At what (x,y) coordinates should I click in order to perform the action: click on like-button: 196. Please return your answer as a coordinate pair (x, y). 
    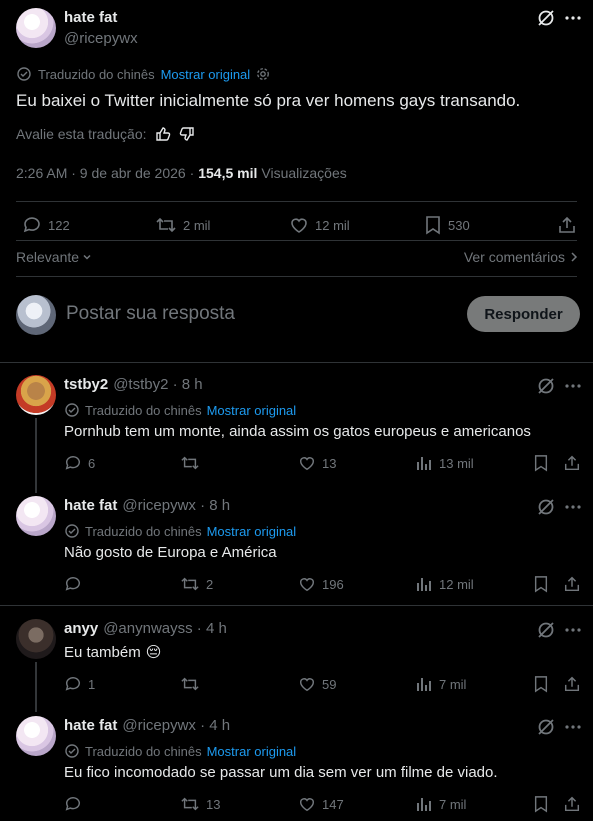
    Looking at the image, I should click on (321, 584).